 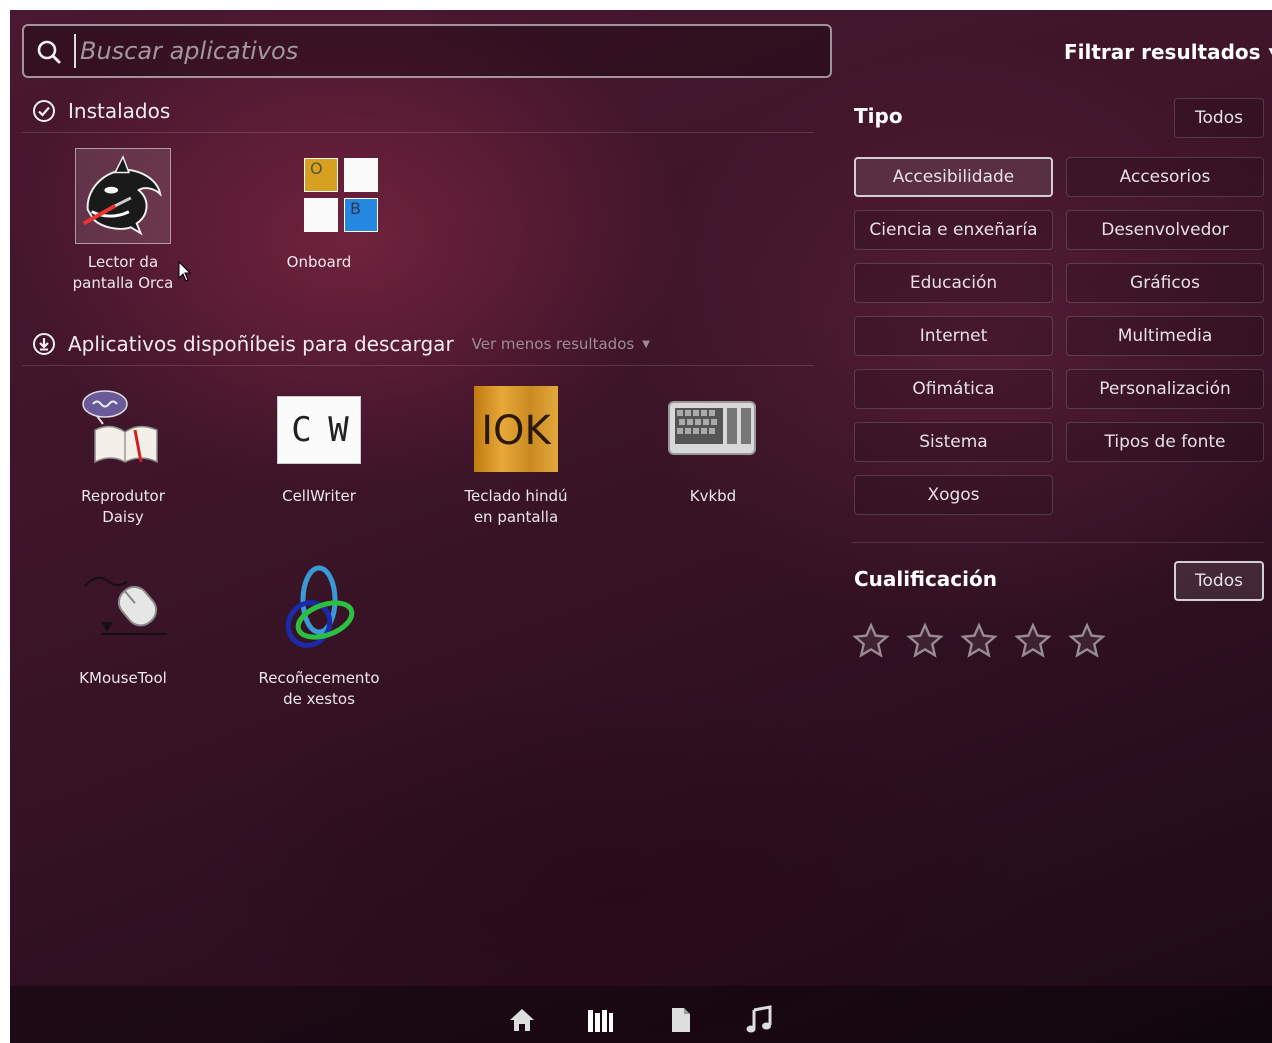 I want to click on category-button-tipos-de-fonte: Tipos de fonte, so click(x=1165, y=442).